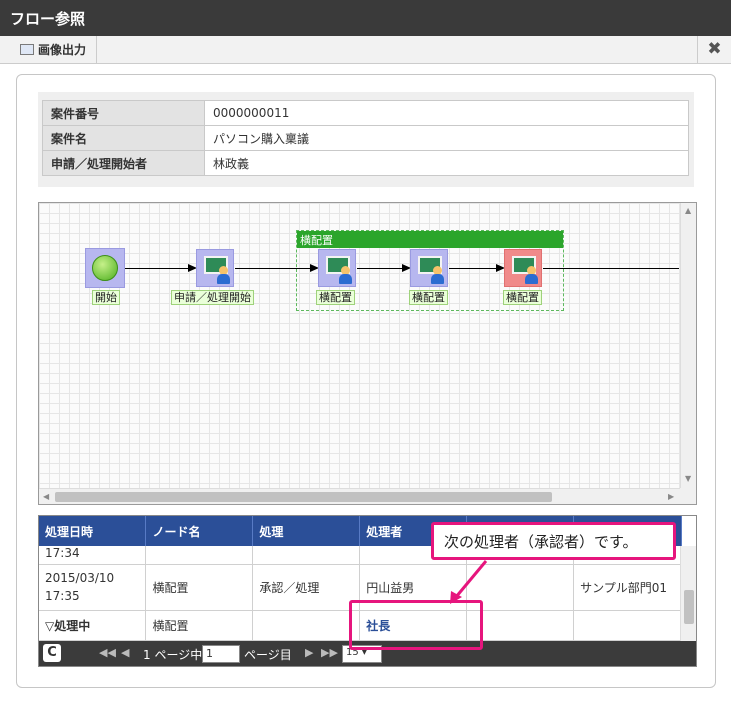  I want to click on status-cell: ▽処理中, so click(93, 625).